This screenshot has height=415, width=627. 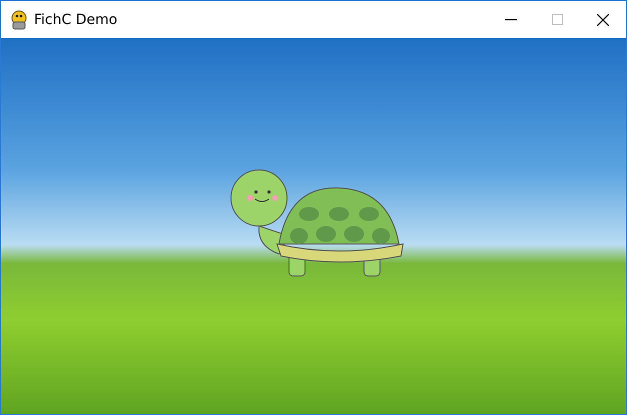 I want to click on window-title: FichC Demo, so click(x=76, y=20).